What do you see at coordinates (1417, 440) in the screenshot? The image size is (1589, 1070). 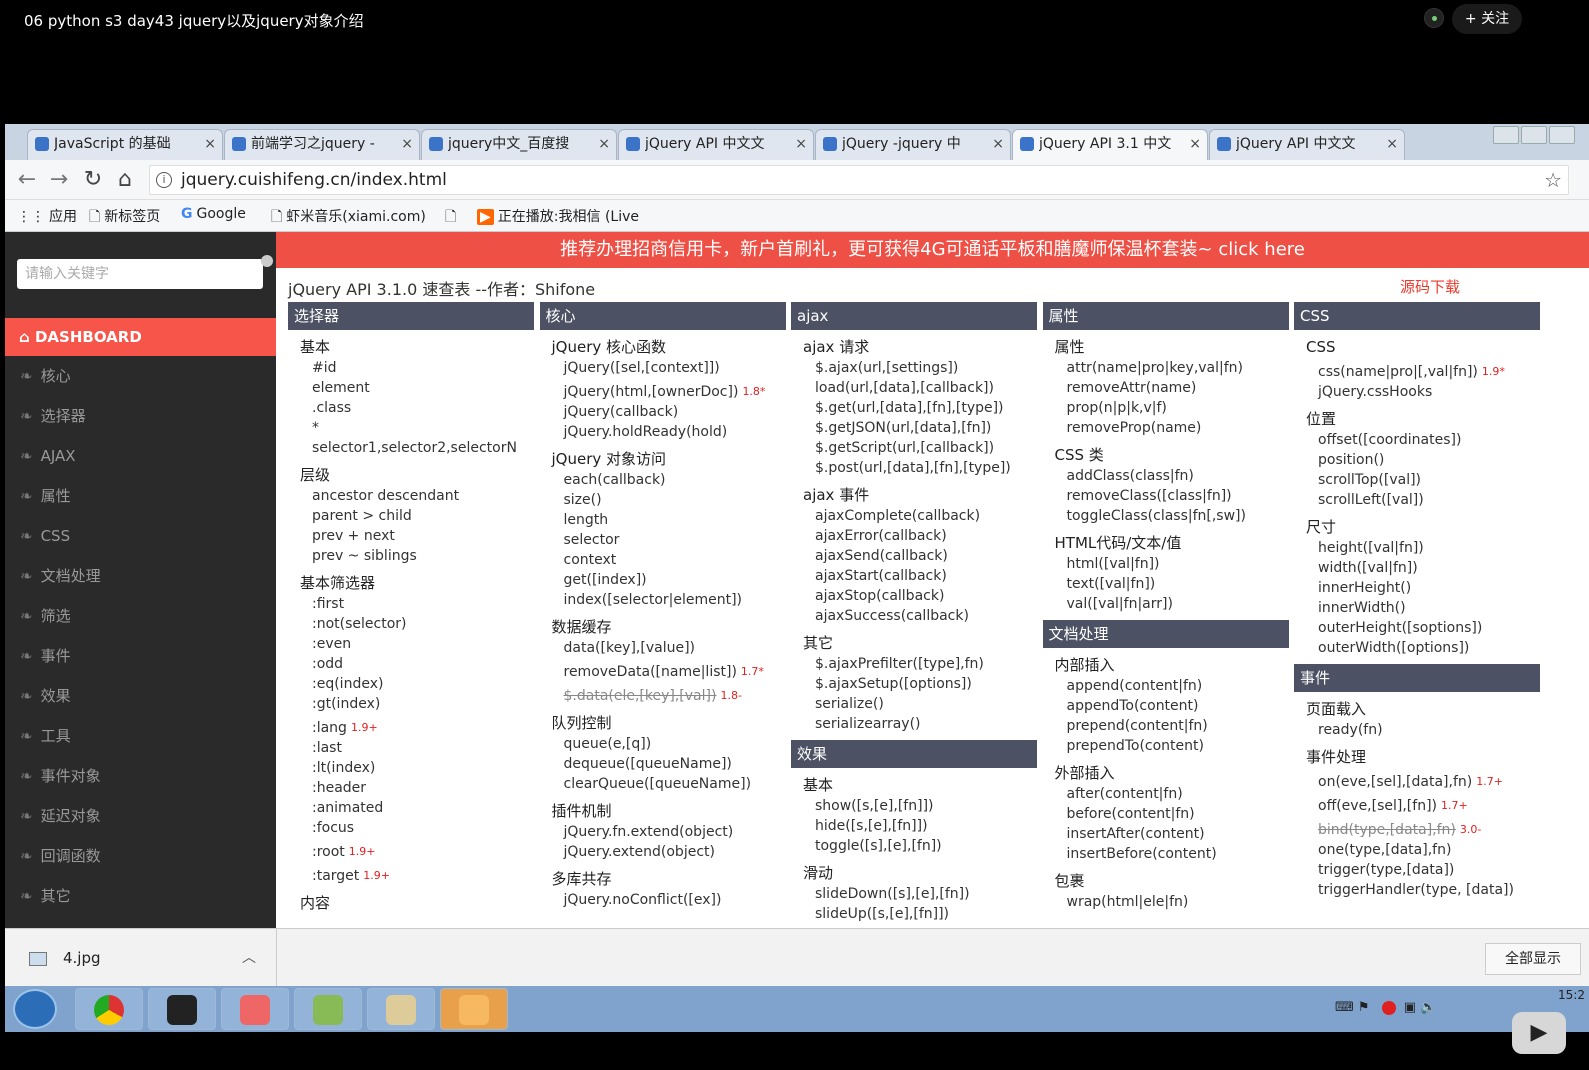 I see `api-link: offset([coordinates])` at bounding box center [1417, 440].